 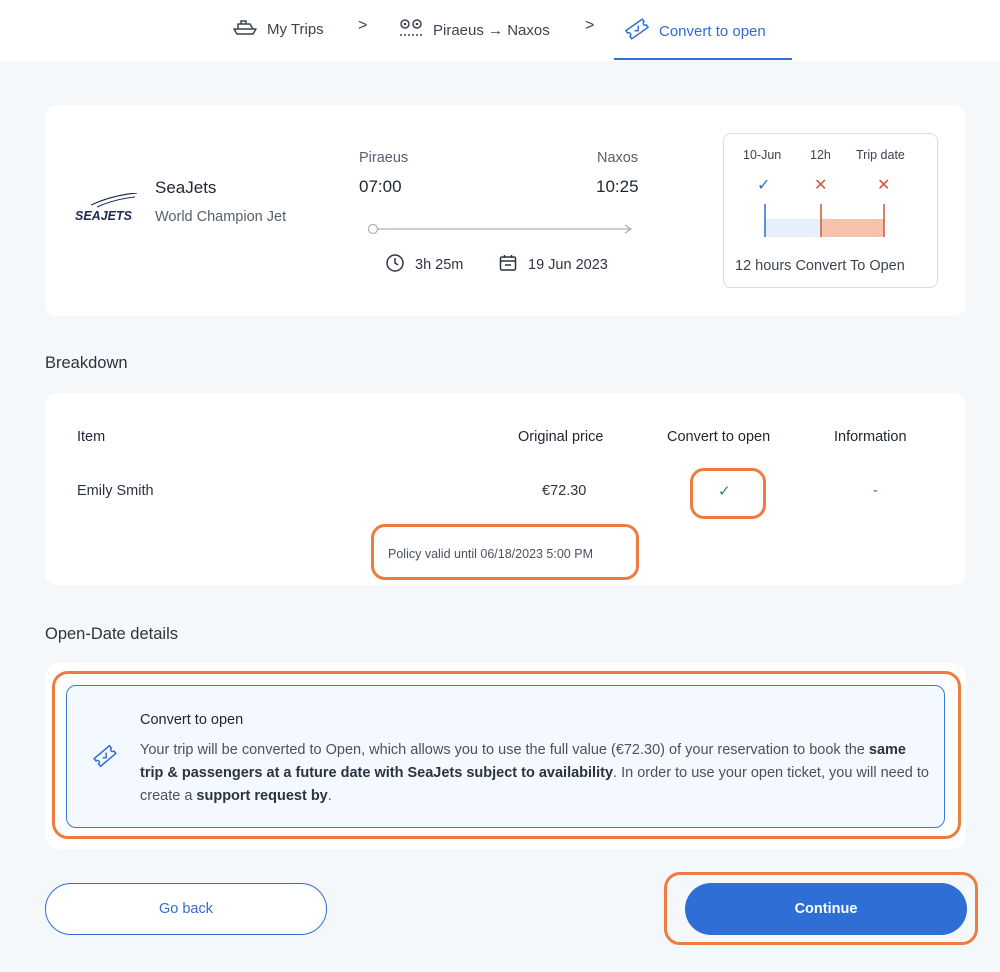 I want to click on breadcrumb-label: Convert to open, so click(x=712, y=31).